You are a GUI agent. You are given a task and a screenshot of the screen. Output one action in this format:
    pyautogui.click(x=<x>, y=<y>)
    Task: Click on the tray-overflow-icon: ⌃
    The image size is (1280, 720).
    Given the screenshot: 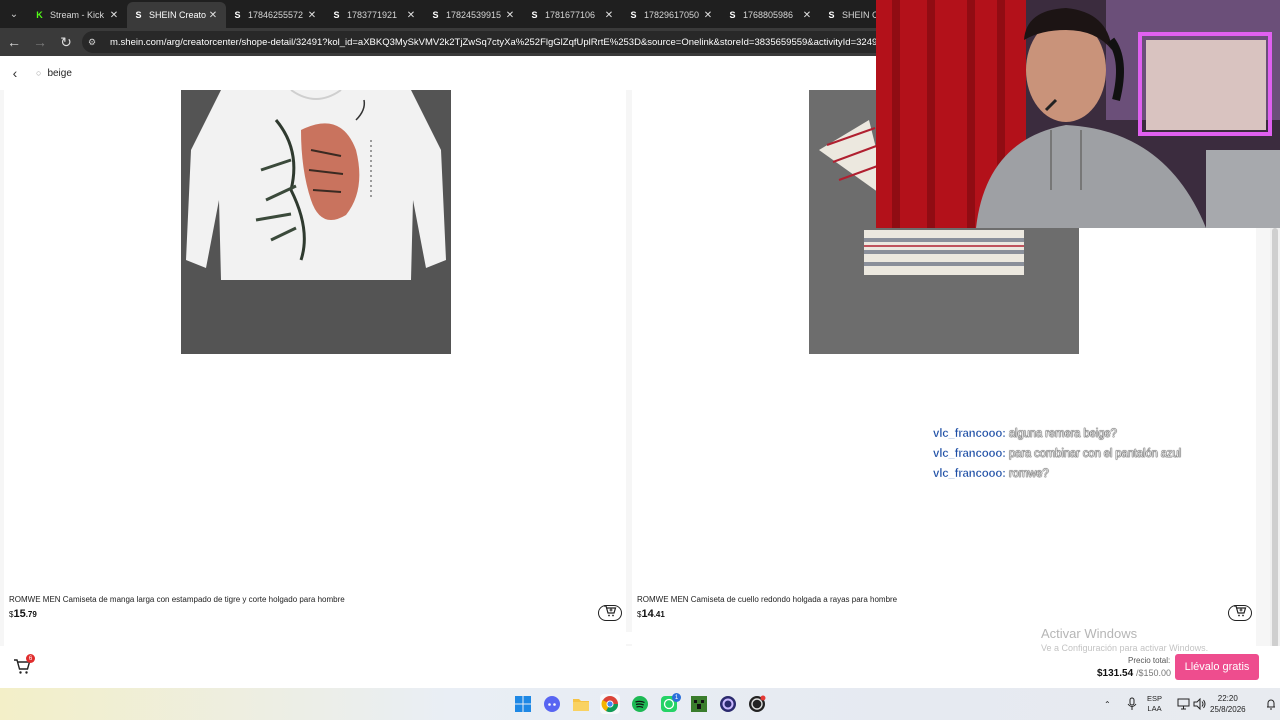 What is the action you would take?
    pyautogui.click(x=1107, y=704)
    